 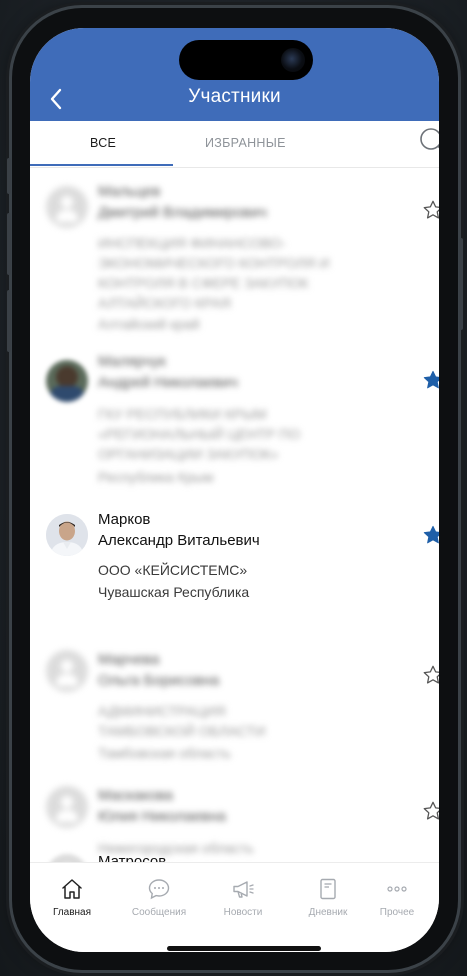 What do you see at coordinates (135, 795) in the screenshot?
I see `participant-last-name: Маскакова` at bounding box center [135, 795].